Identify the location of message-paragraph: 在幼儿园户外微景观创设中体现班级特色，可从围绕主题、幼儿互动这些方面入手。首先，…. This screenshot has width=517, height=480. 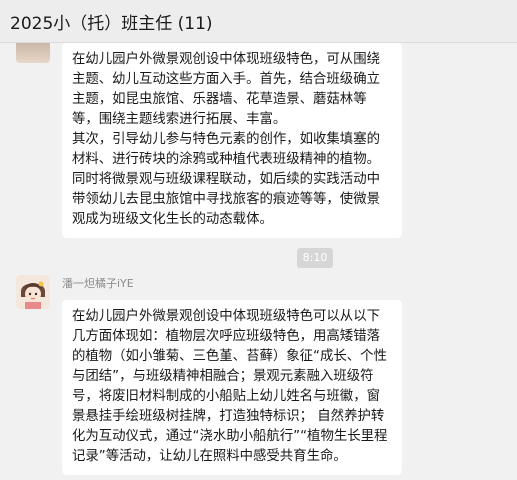
(226, 89).